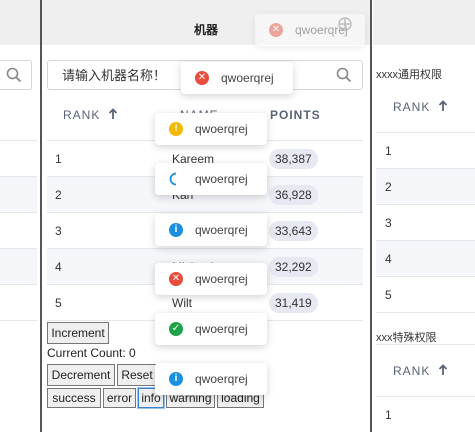 Image resolution: width=475 pixels, height=433 pixels. Describe the element at coordinates (293, 159) in the screenshot. I see `points-badge: 38,387` at that location.